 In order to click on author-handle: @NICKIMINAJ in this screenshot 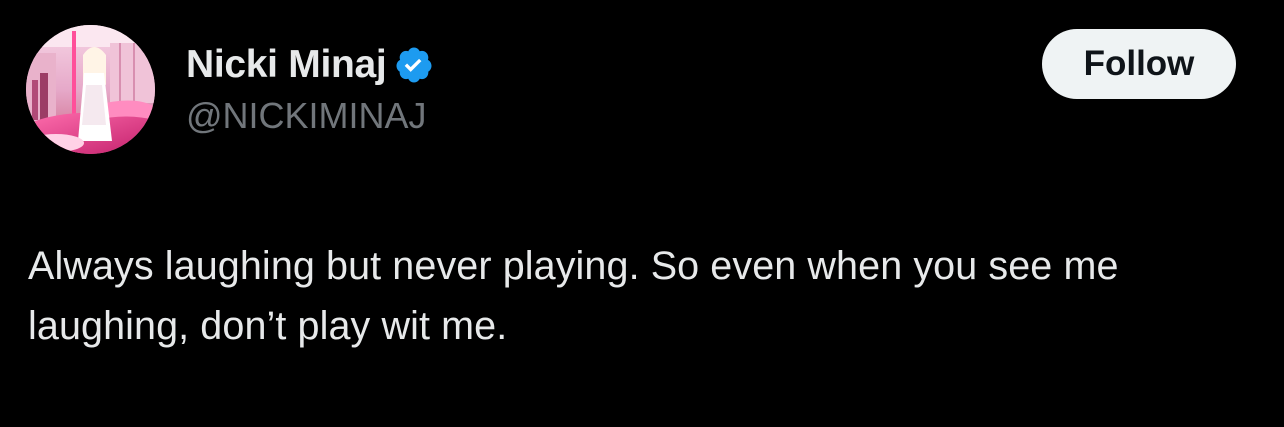, I will do `click(310, 116)`.